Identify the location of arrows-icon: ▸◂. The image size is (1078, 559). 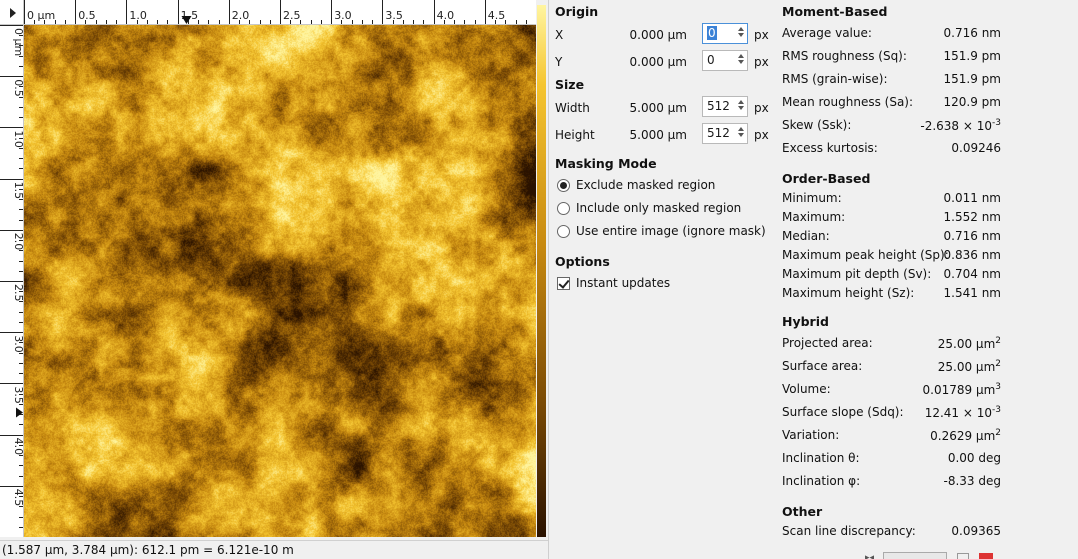
(870, 556).